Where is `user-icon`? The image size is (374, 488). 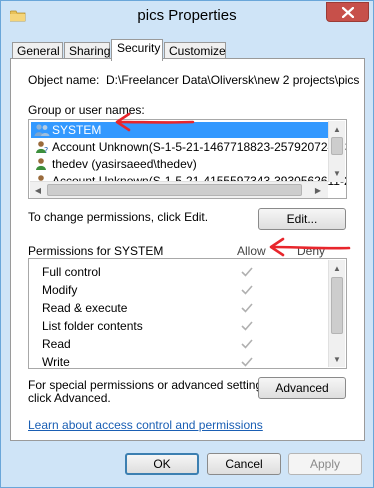
user-icon is located at coordinates (41, 164).